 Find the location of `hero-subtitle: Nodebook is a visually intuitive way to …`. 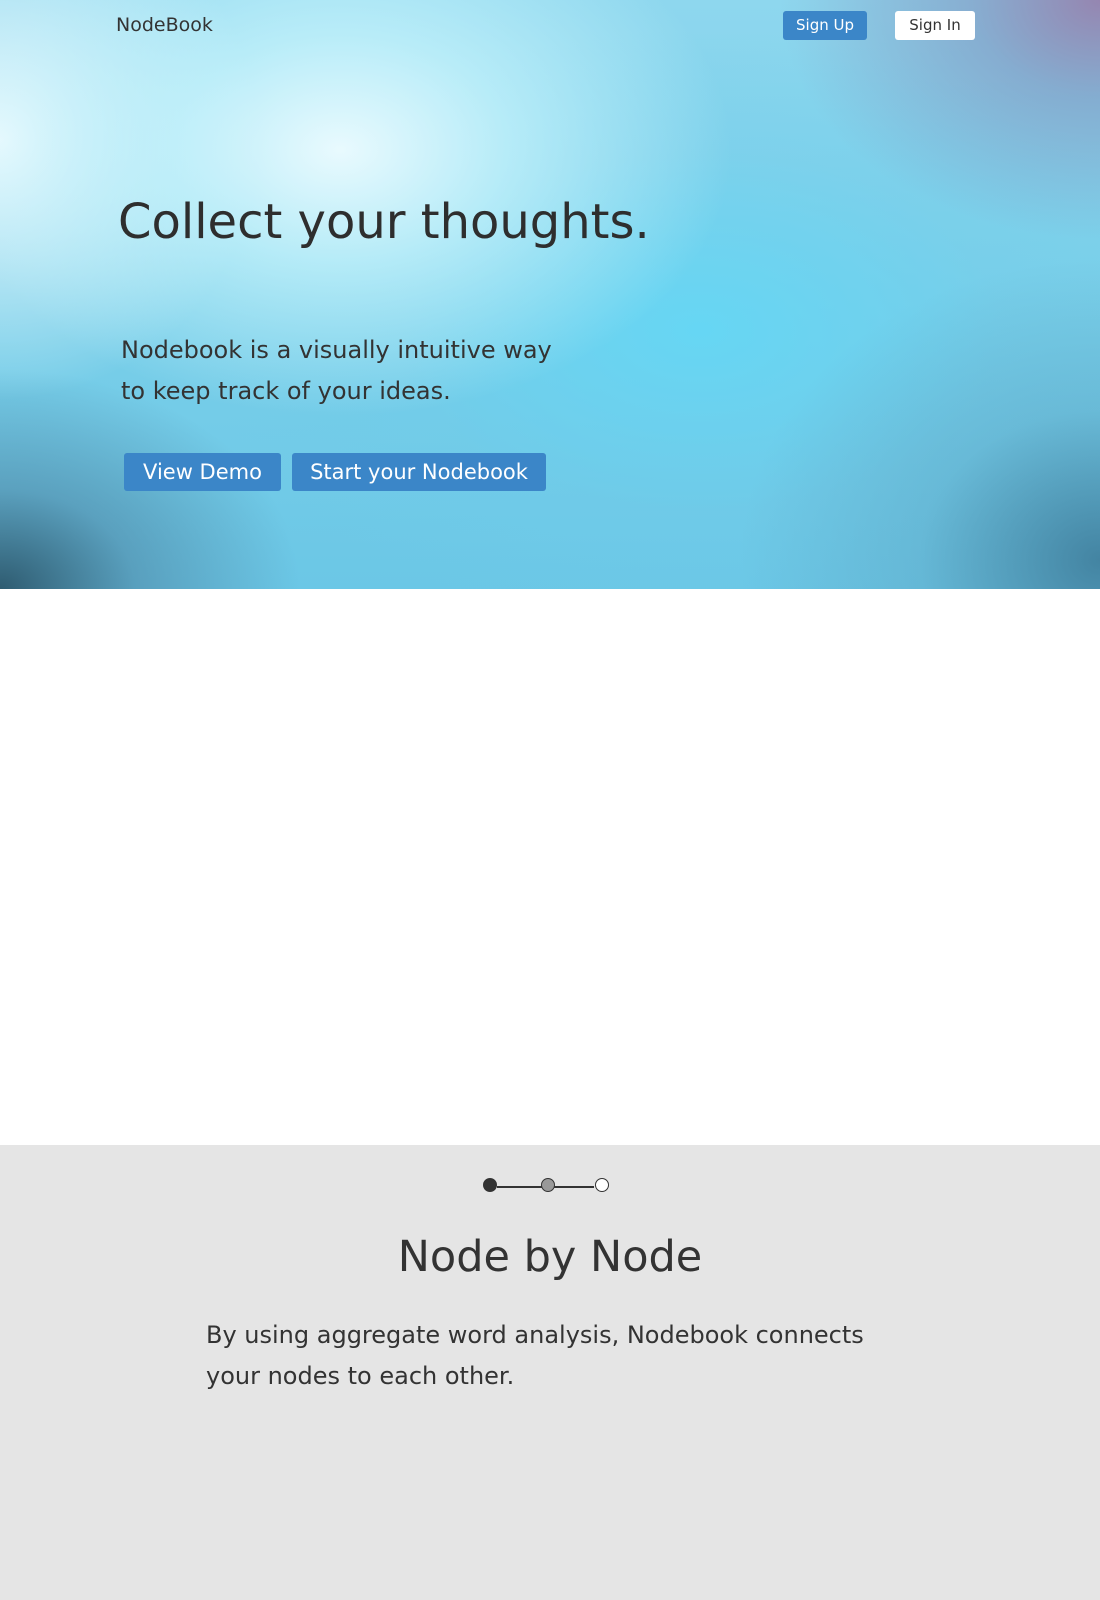

hero-subtitle: Nodebook is a visually intuitive way to … is located at coordinates (336, 370).